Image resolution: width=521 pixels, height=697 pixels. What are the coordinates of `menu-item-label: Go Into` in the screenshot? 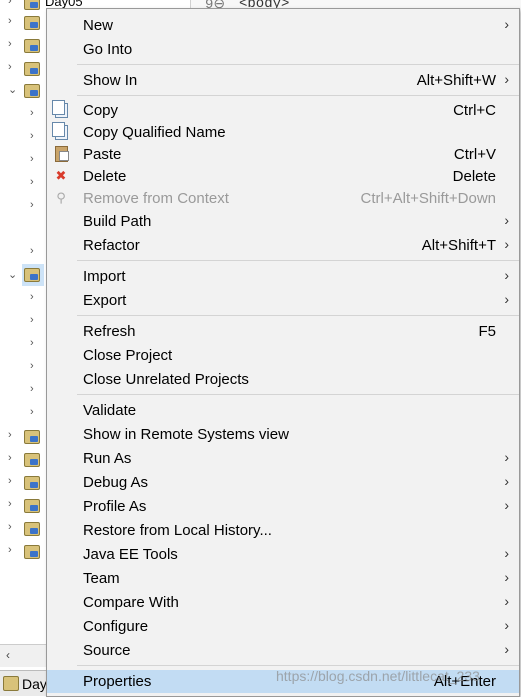 It's located at (108, 49).